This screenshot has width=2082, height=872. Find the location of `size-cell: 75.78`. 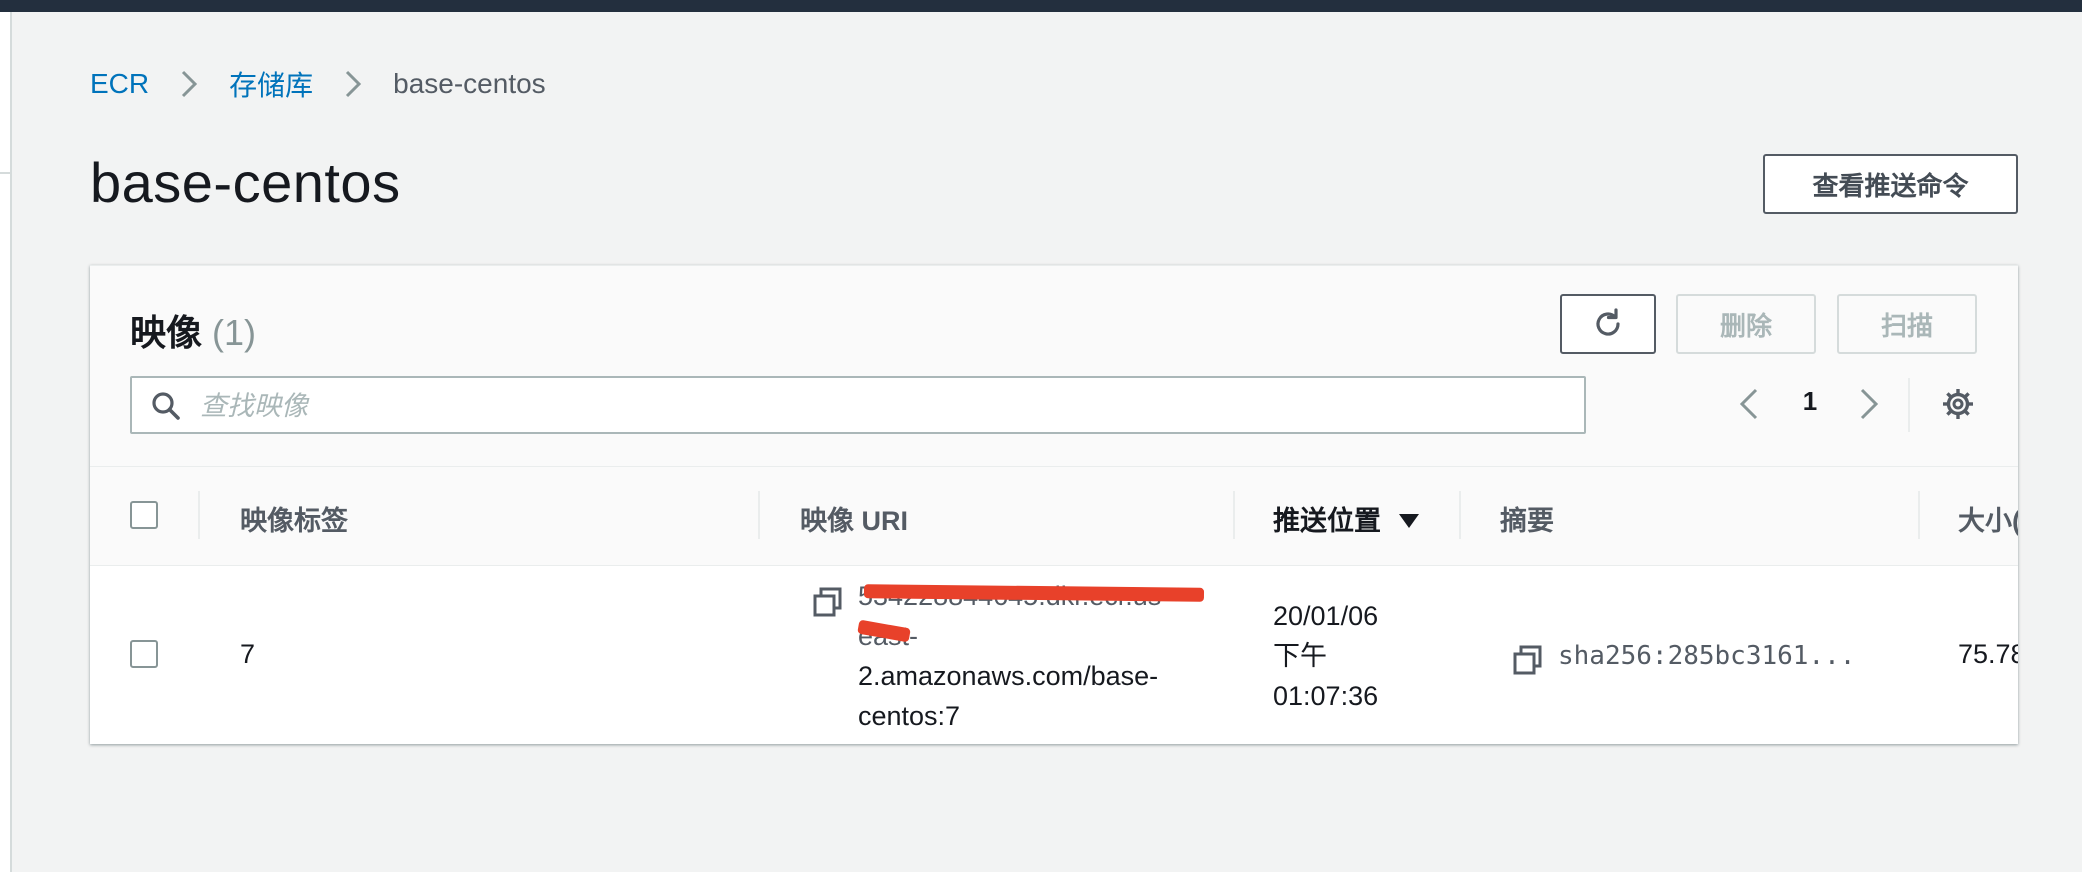

size-cell: 75.78 is located at coordinates (1988, 654).